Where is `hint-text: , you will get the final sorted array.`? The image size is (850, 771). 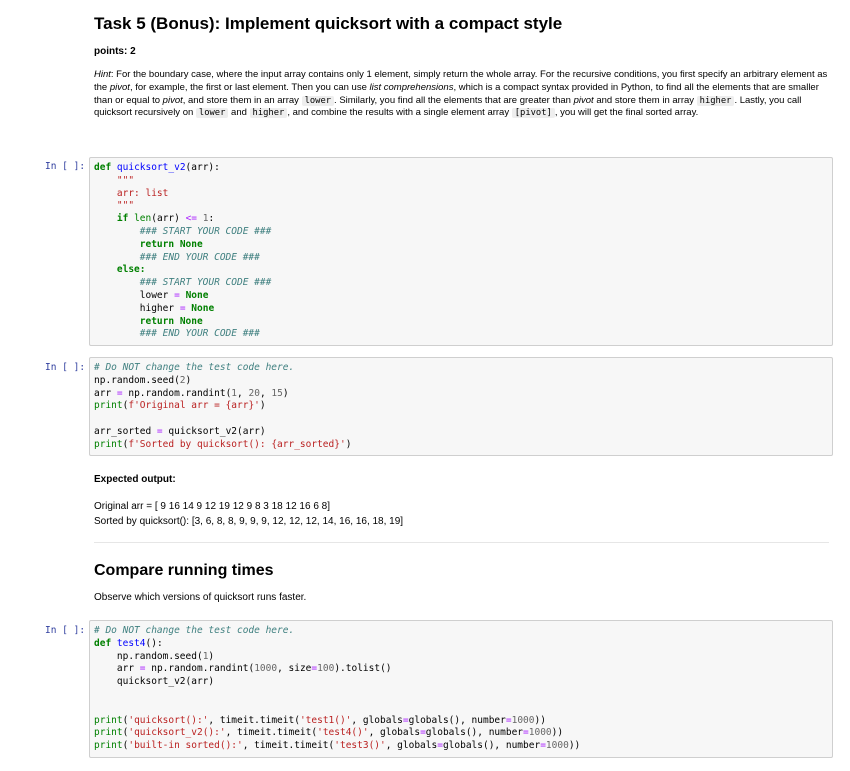
hint-text: , you will get the final sorted array. is located at coordinates (626, 113).